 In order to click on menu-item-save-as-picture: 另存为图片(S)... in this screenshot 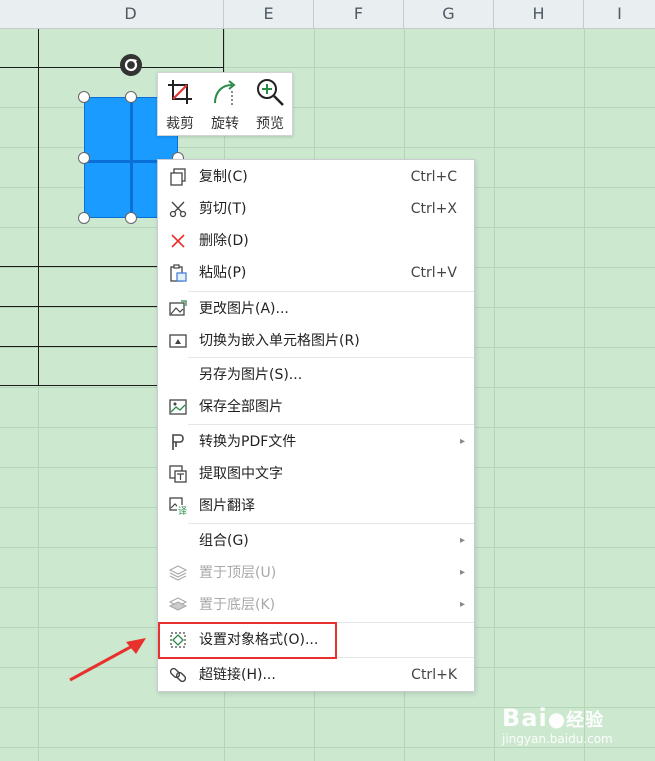, I will do `click(316, 375)`.